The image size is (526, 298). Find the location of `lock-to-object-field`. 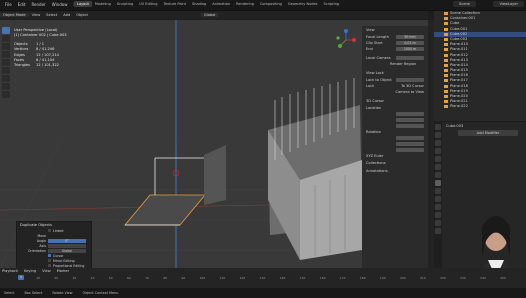

lock-to-object-field is located at coordinates (410, 80).